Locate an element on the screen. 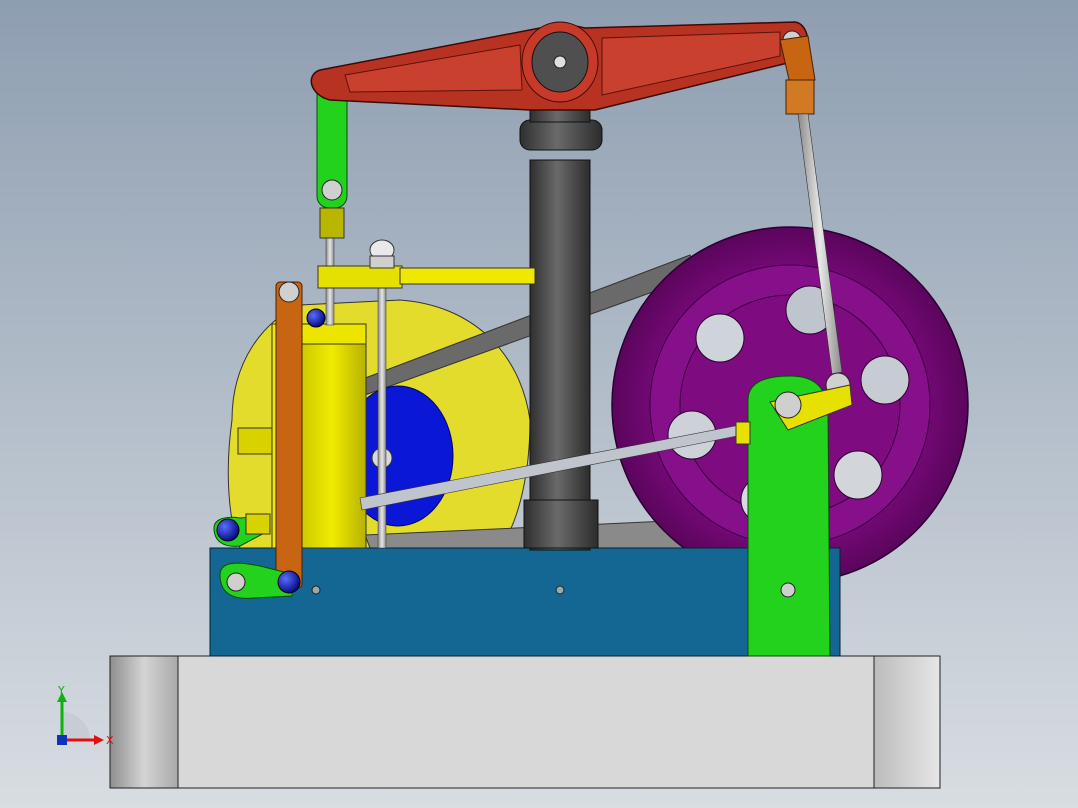 The image size is (1078, 808). engine-bed is located at coordinates (525, 602).